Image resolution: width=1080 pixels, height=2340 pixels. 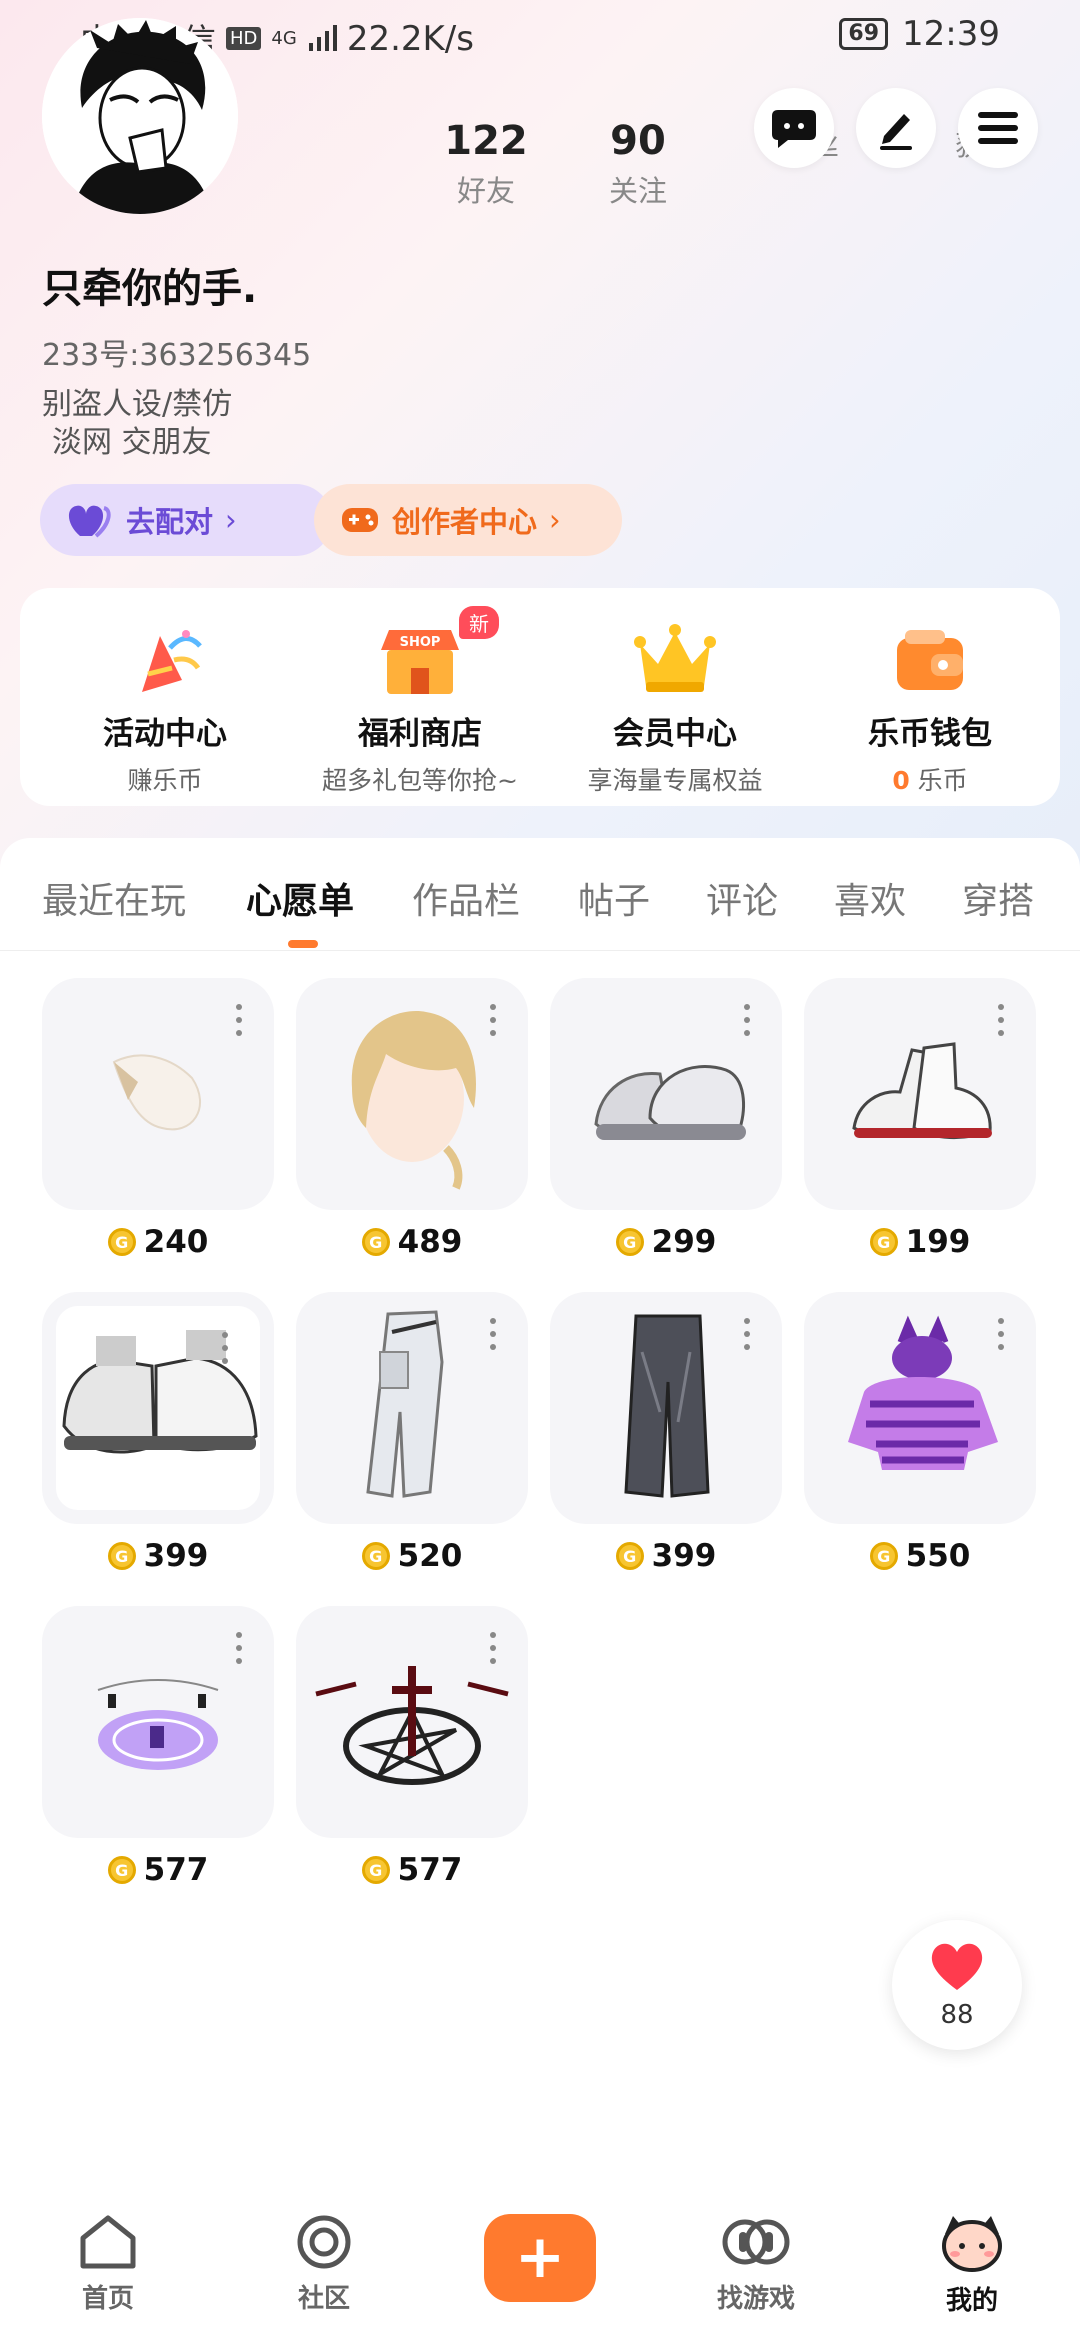 What do you see at coordinates (920, 1242) in the screenshot?
I see `item-price: G 199` at bounding box center [920, 1242].